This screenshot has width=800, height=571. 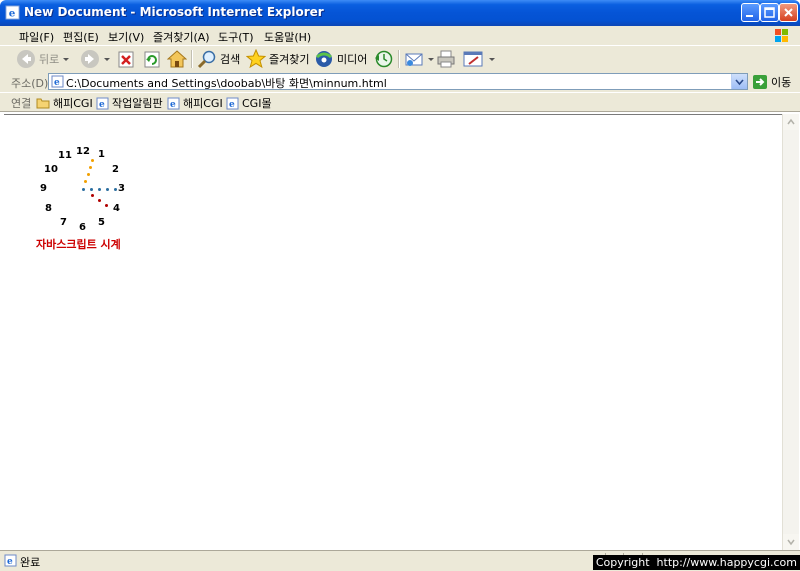 I want to click on printer-icon, so click(x=446, y=59).